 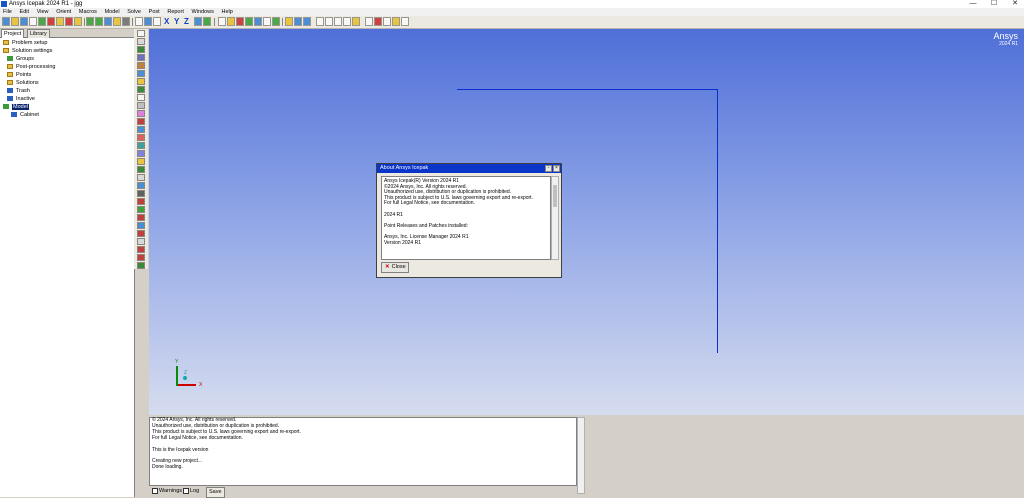 I want to click on shade-icon, so click(x=258, y=21).